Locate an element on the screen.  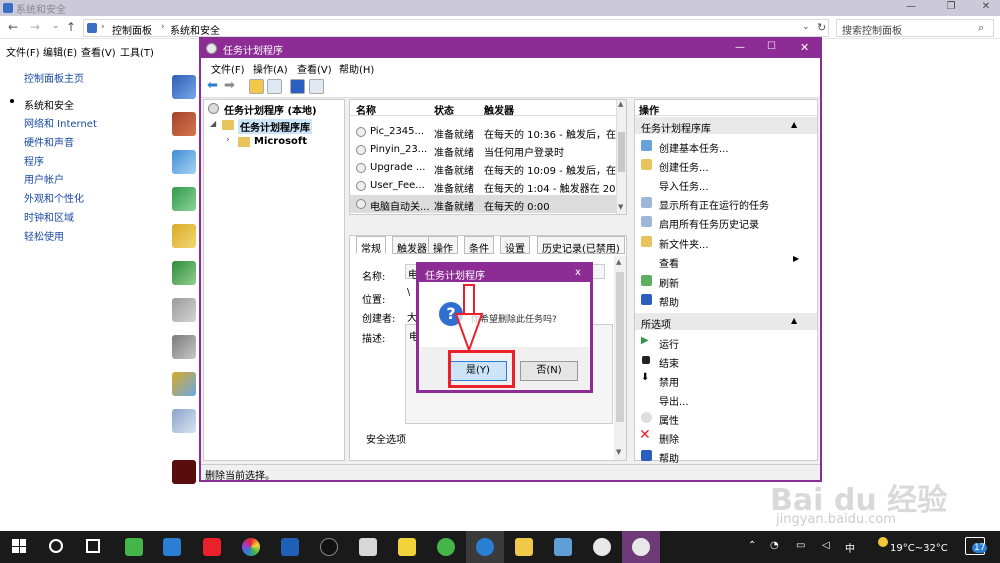
clock-app-icon is located at coordinates (602, 547).